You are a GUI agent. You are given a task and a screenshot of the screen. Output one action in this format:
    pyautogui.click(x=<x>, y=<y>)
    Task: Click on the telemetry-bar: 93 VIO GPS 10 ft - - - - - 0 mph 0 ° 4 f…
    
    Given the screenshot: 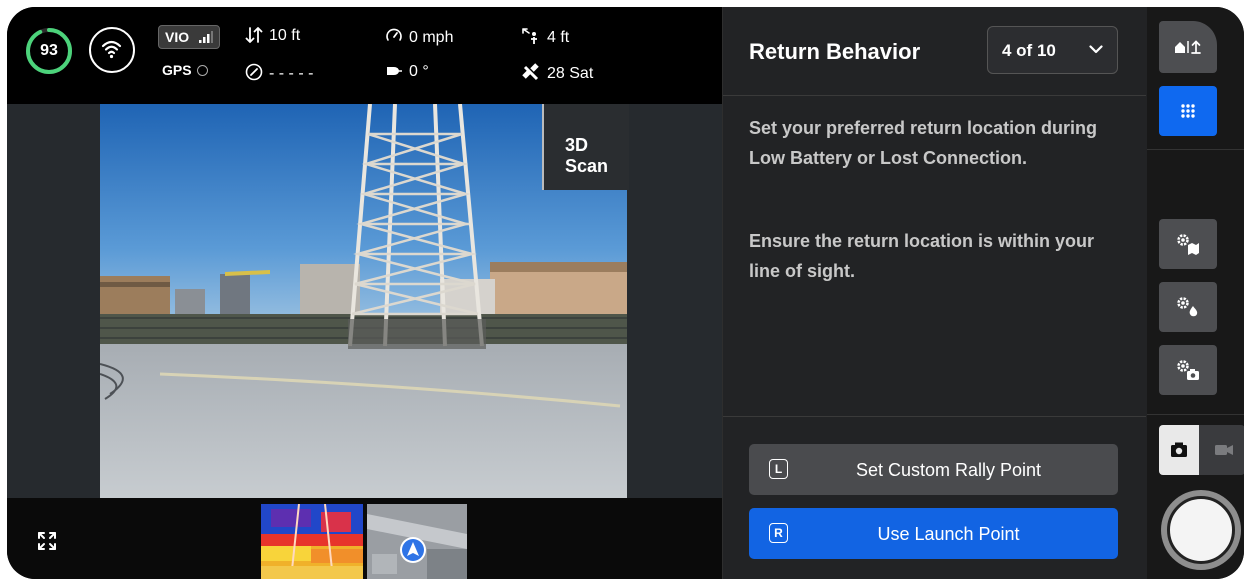 What is the action you would take?
    pyautogui.click(x=364, y=55)
    